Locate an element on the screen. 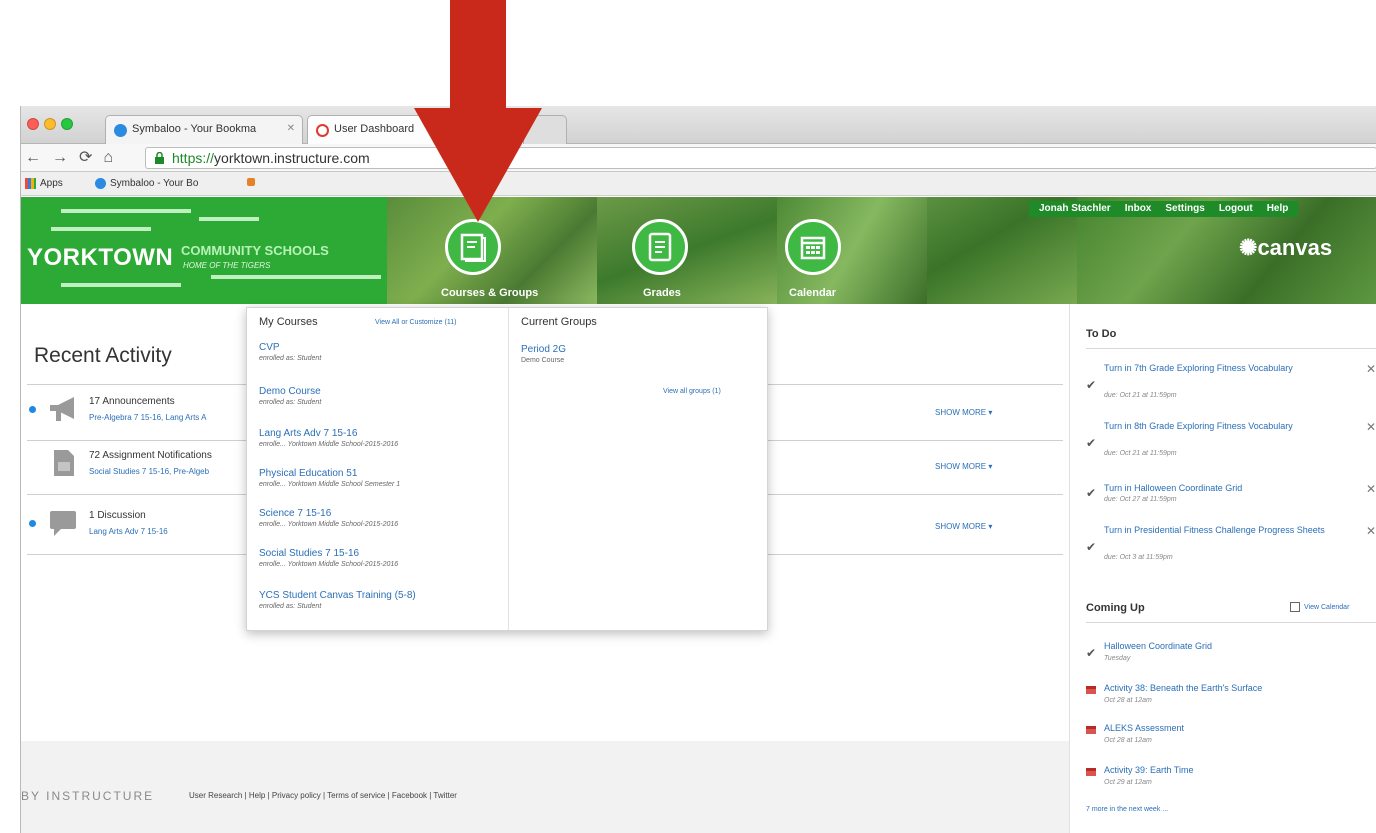 This screenshot has width=1376, height=833. tab-symbaloo: Symbaloo - Your Bookma ✕ is located at coordinates (204, 129).